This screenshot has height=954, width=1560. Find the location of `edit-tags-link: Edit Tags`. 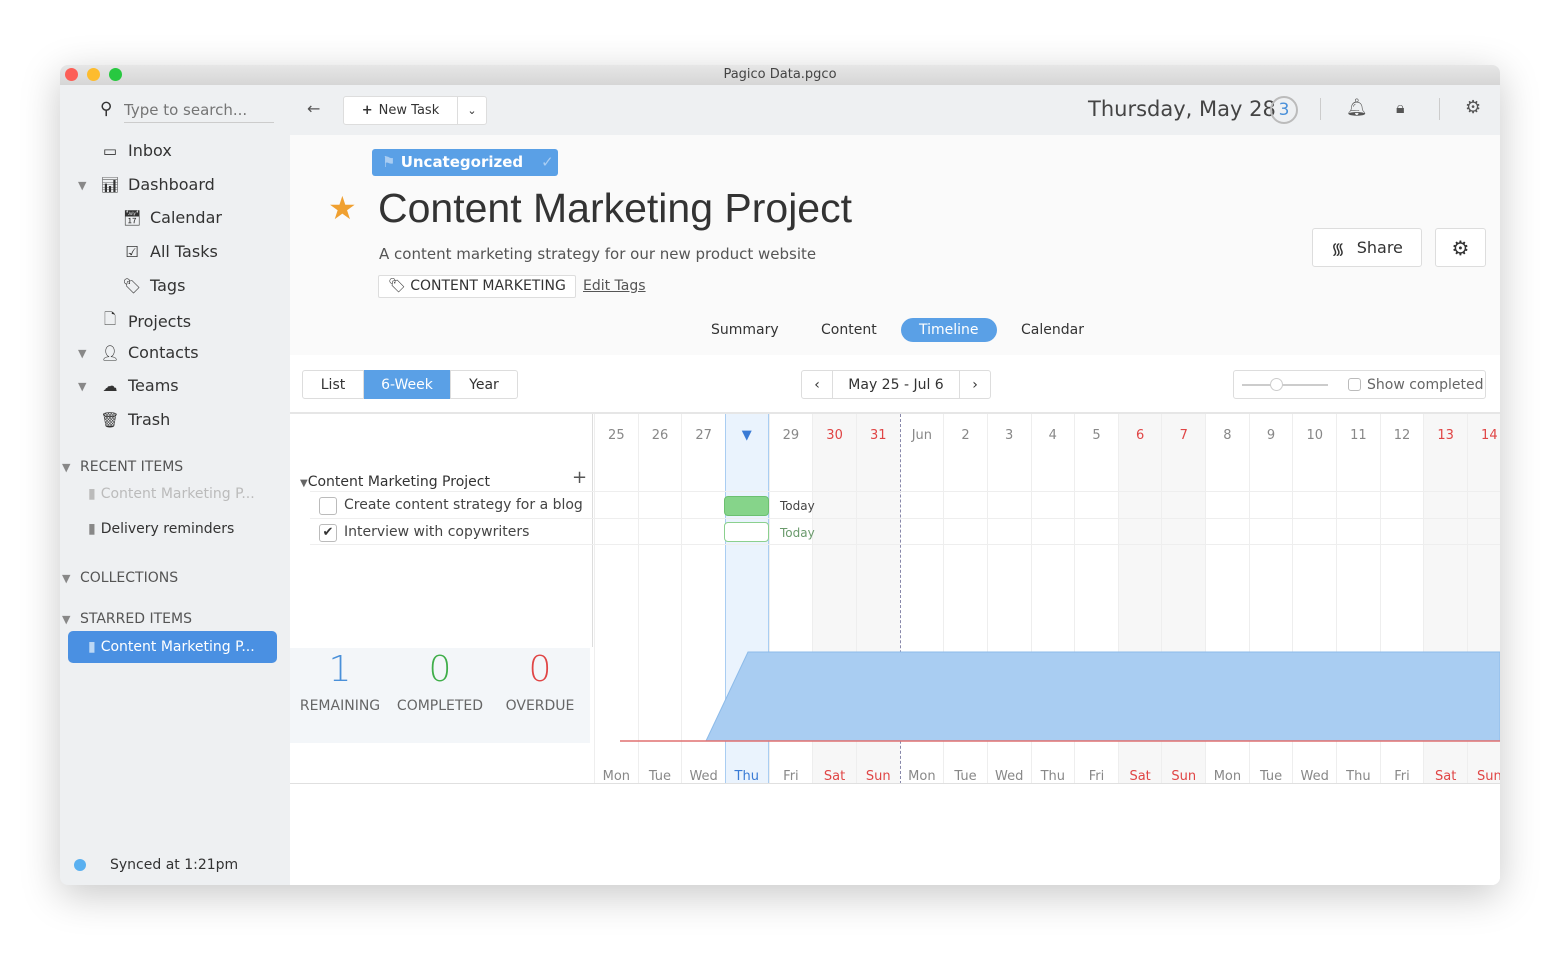

edit-tags-link: Edit Tags is located at coordinates (614, 286).